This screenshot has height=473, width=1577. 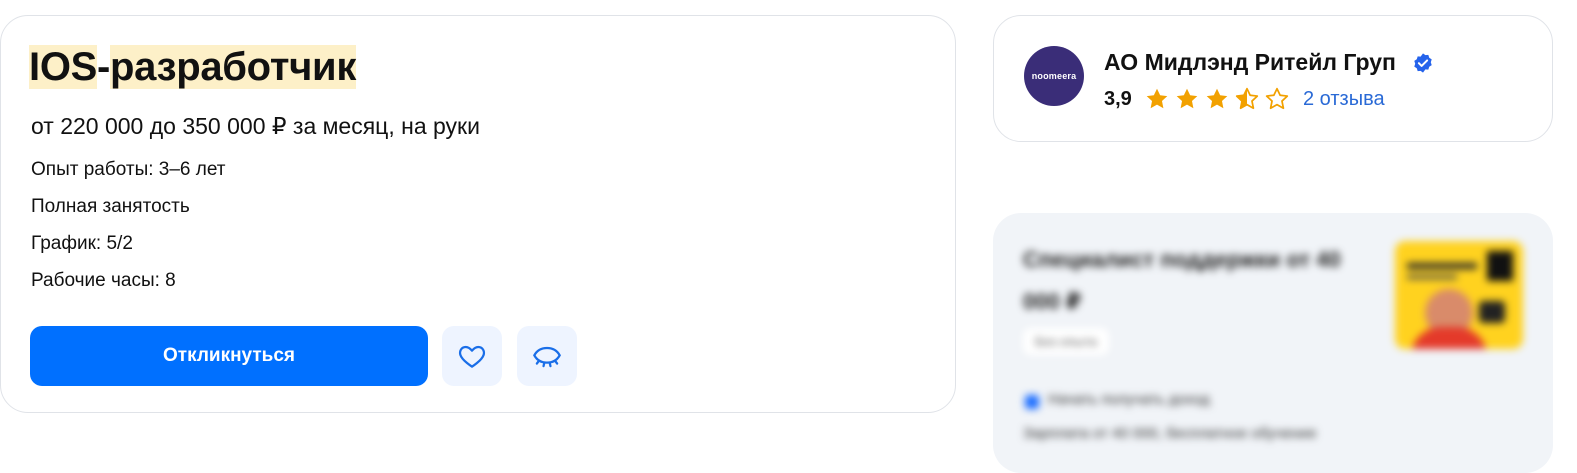 I want to click on company-logo: noomeera, so click(x=1054, y=76).